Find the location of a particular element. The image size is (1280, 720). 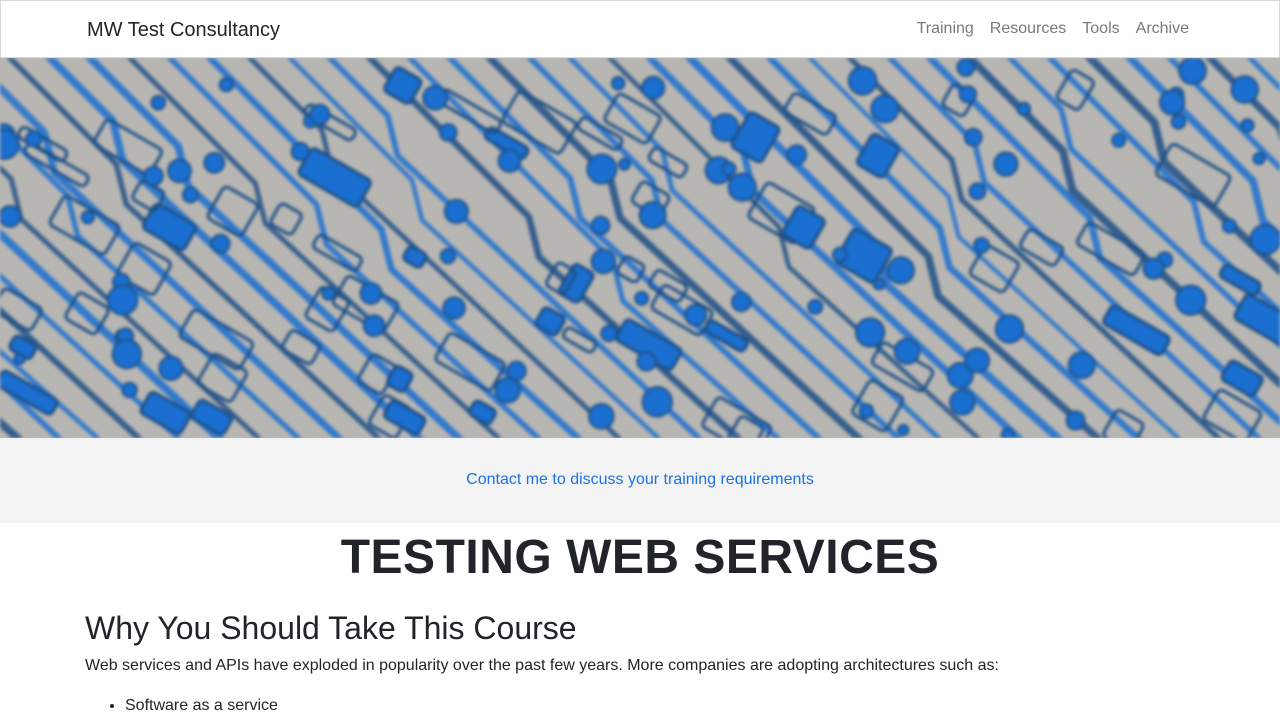

nav-link-archive: Archive is located at coordinates (1162, 29).